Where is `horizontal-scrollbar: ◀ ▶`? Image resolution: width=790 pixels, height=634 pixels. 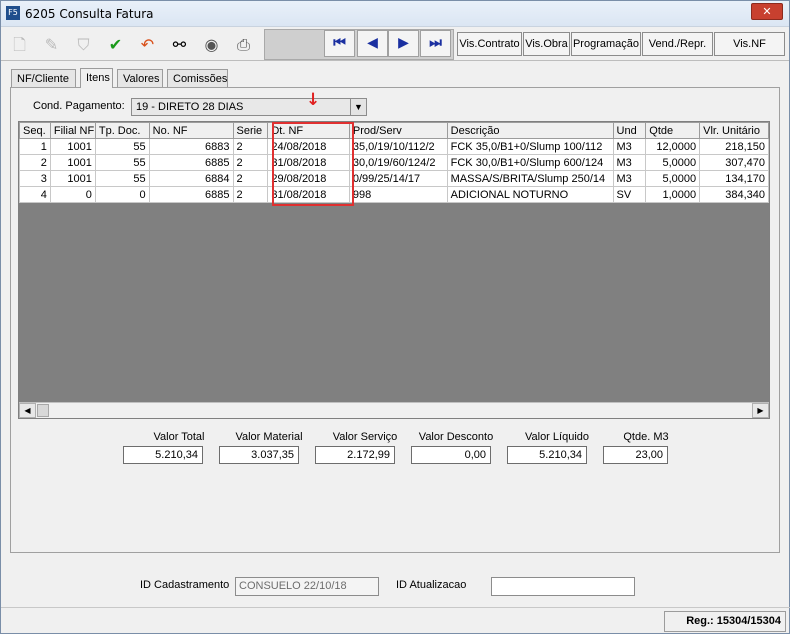
horizontal-scrollbar: ◀ ▶ is located at coordinates (394, 410).